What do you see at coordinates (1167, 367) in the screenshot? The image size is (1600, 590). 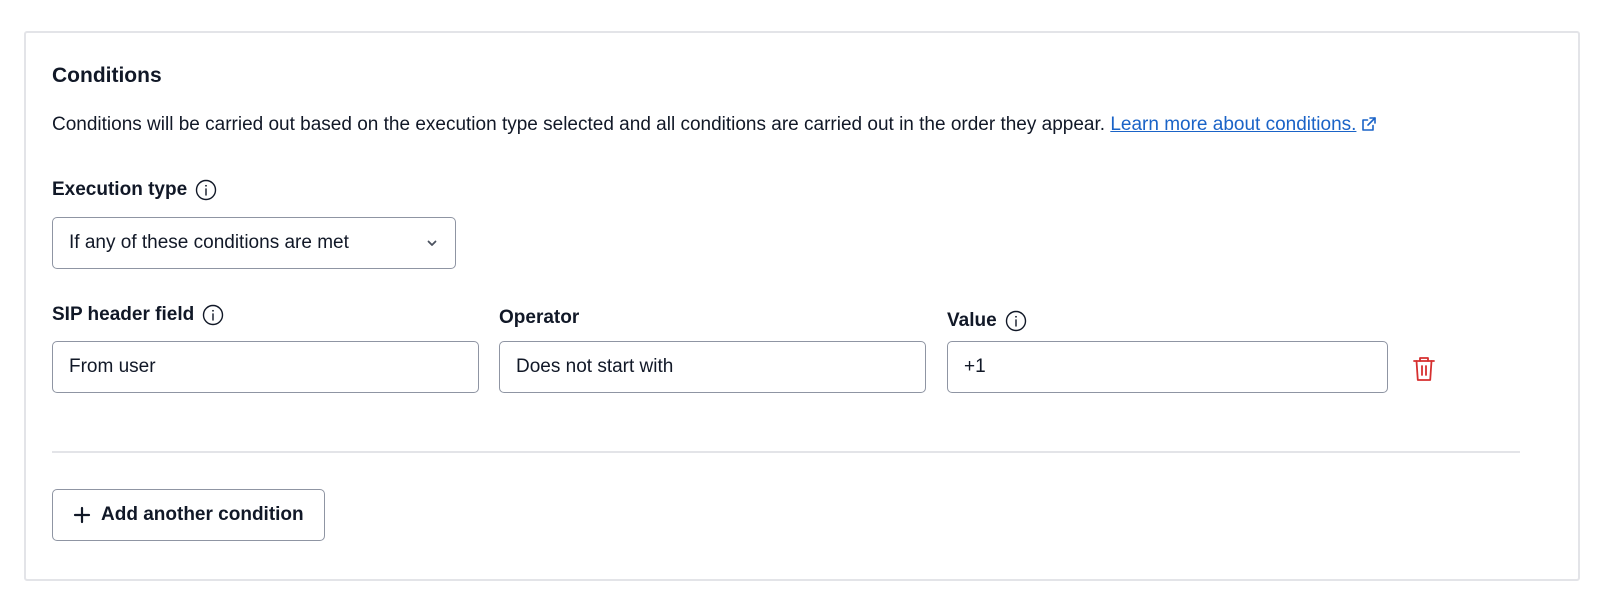 I see `value-input: +1` at bounding box center [1167, 367].